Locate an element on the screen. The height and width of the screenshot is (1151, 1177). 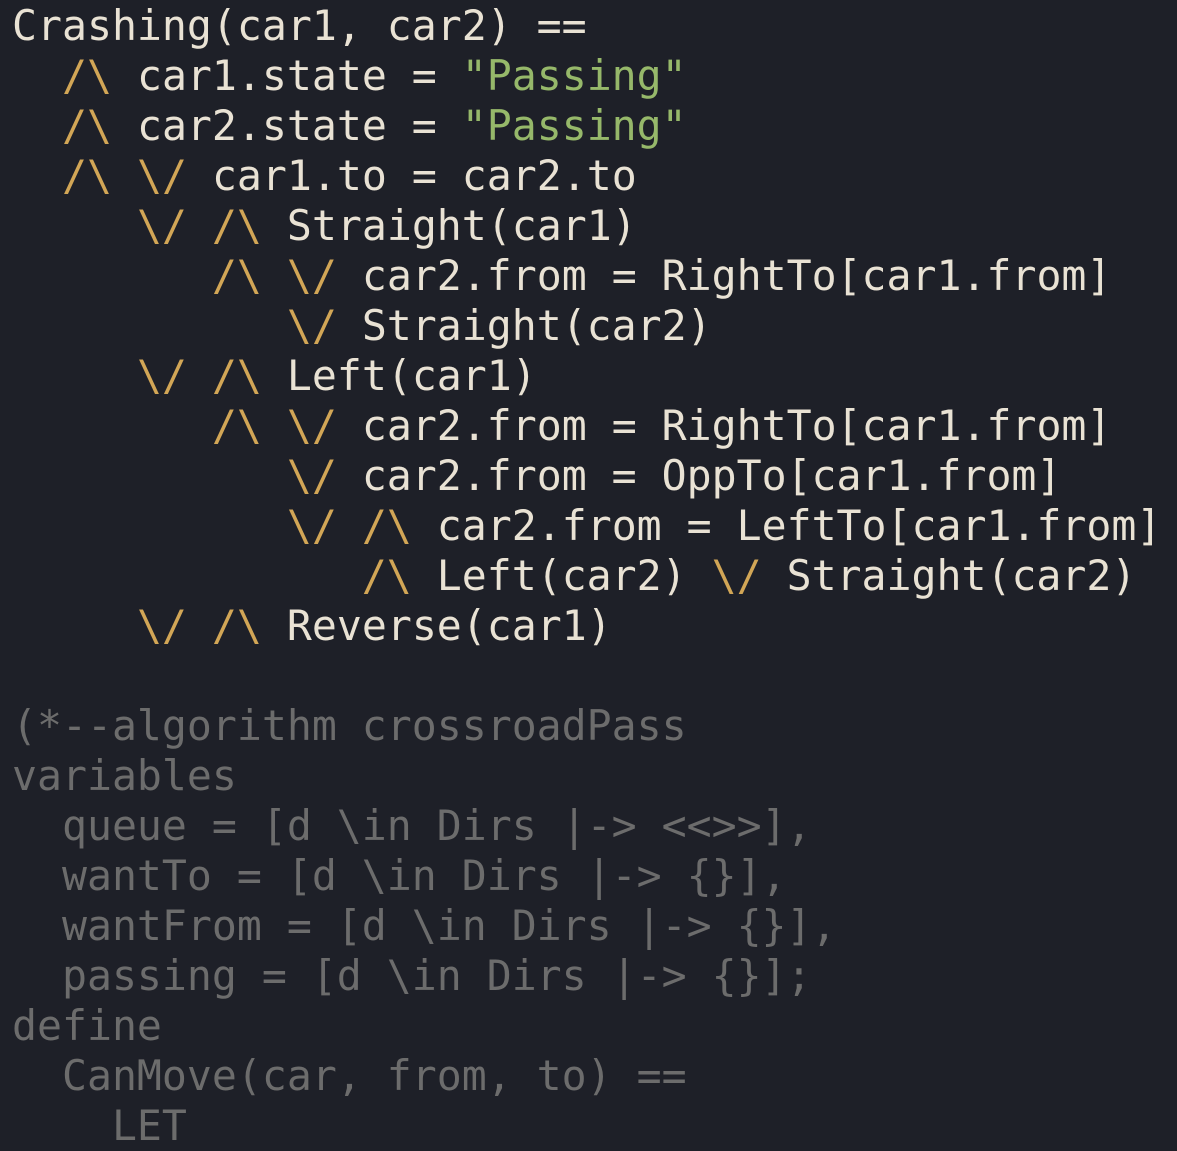
code-text: car1.to = car2.to is located at coordinates (411, 175).